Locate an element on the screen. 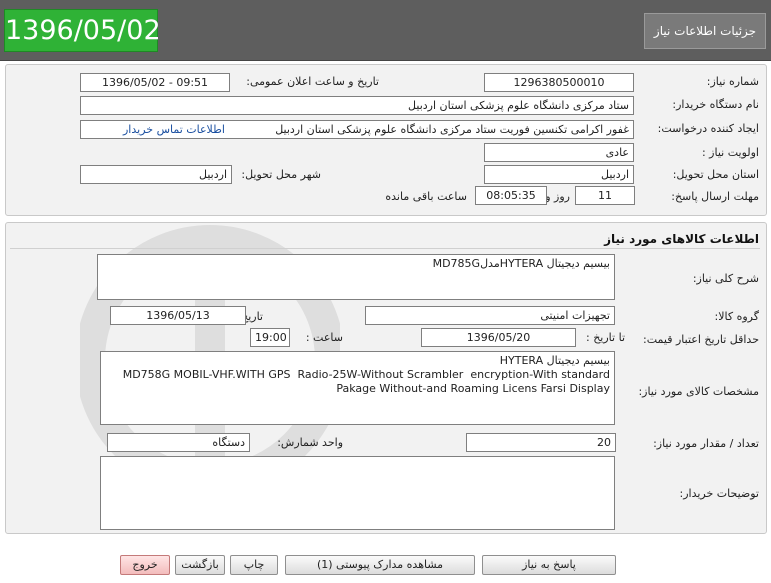 The image size is (771, 583). need-date-field: 1396/05/13 is located at coordinates (178, 315).